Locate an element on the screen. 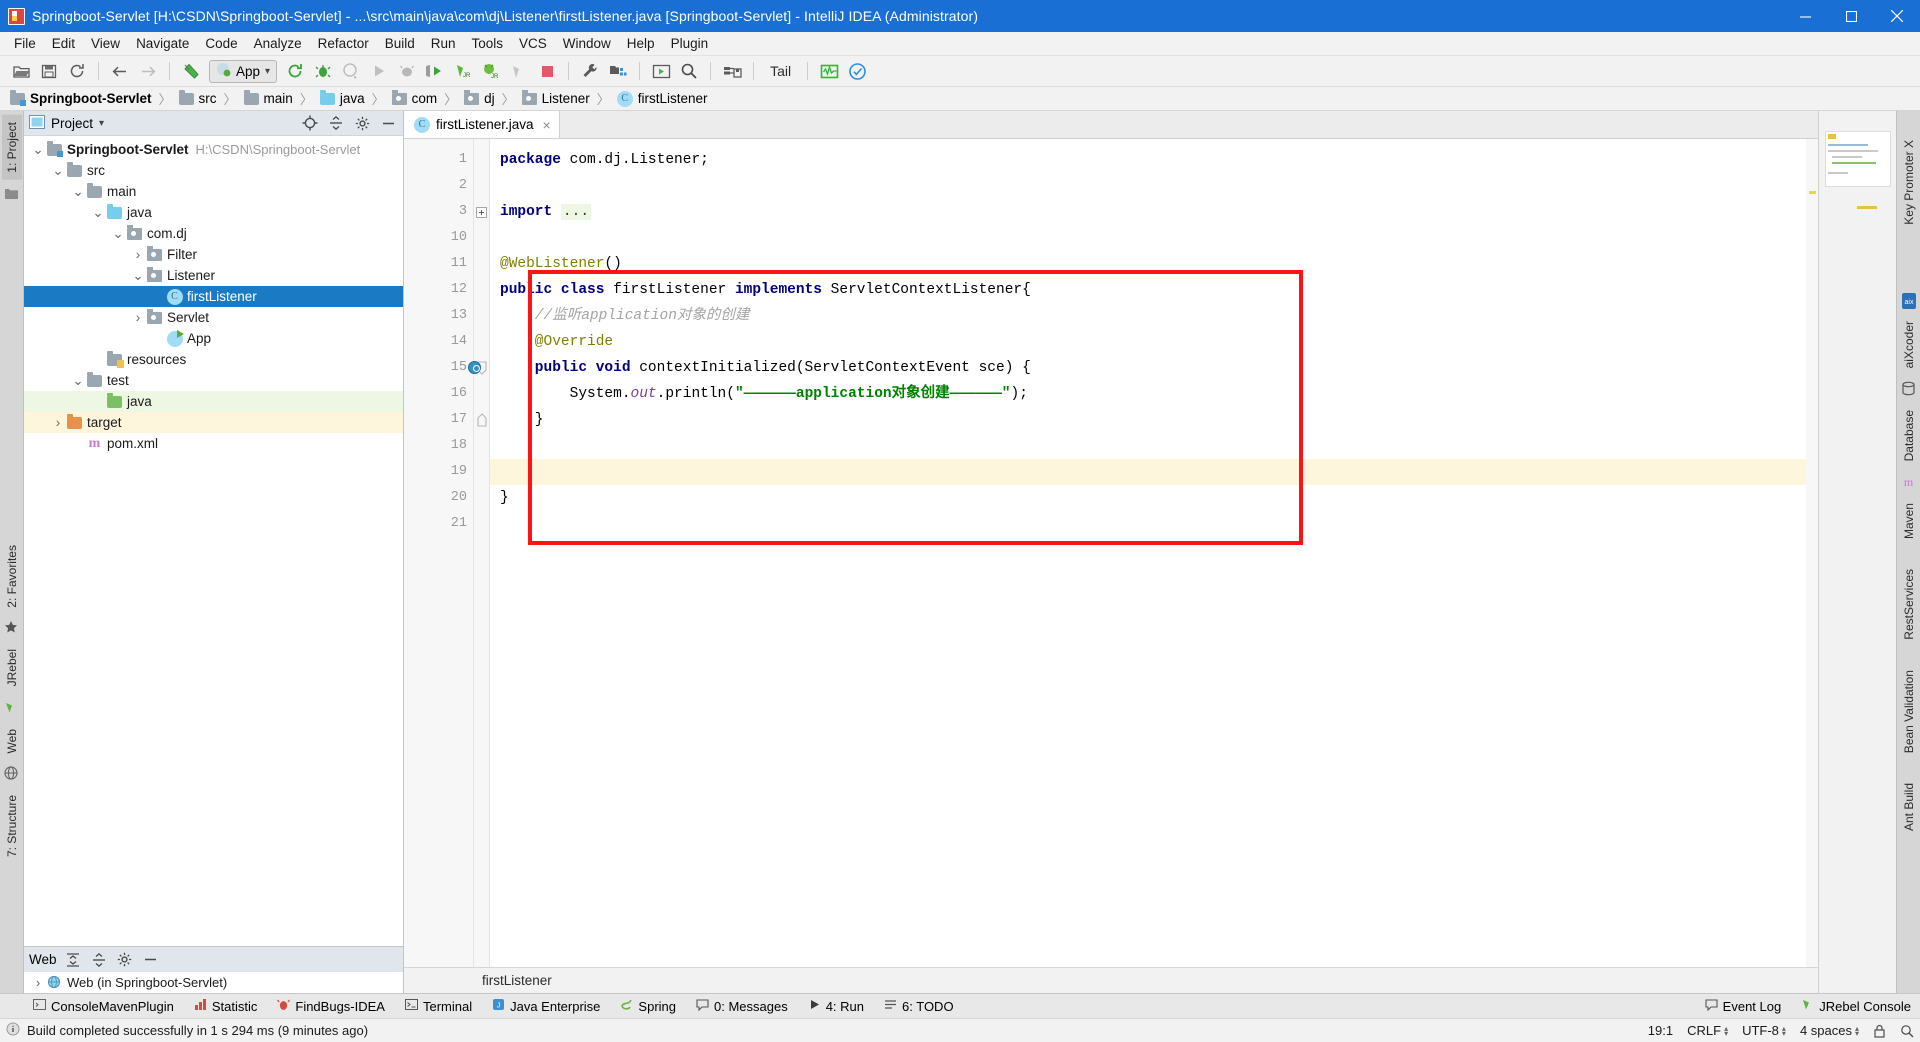  expand-all-icon is located at coordinates (73, 960).